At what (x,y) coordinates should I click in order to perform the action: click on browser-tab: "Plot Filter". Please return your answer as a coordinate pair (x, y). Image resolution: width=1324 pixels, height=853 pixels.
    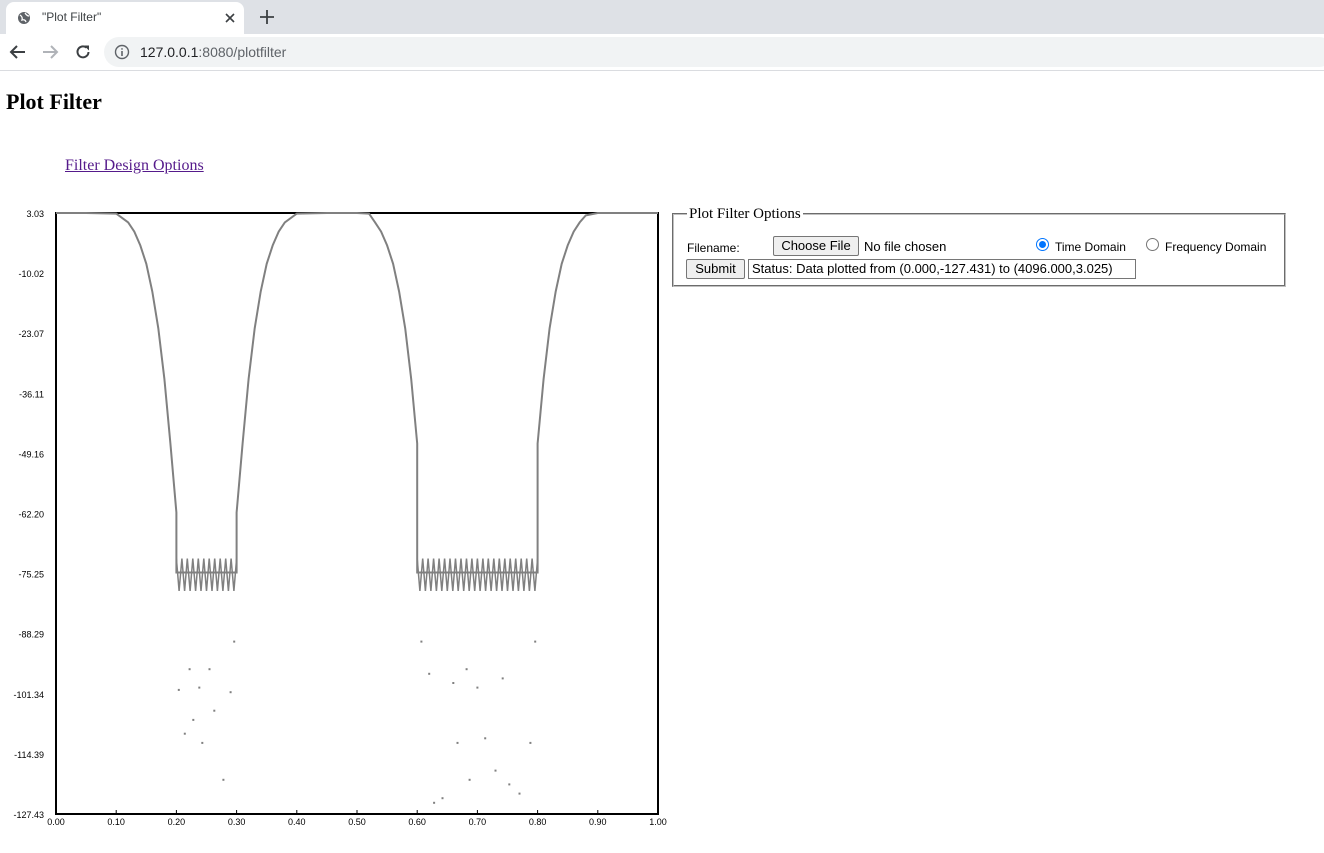
    Looking at the image, I should click on (125, 18).